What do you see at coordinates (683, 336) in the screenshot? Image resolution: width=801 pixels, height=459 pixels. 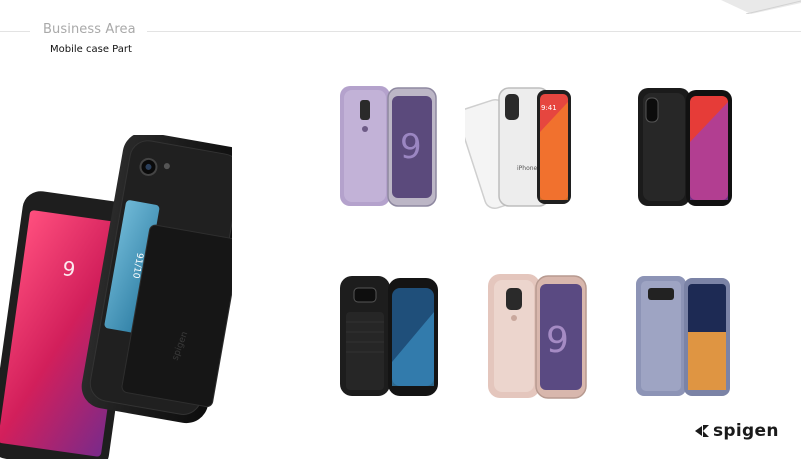 I see `product-note-case` at bounding box center [683, 336].